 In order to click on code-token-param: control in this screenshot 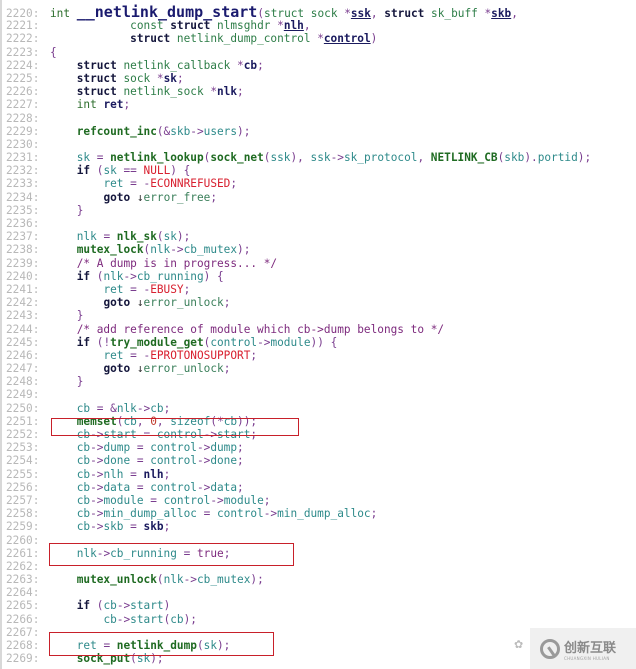, I will do `click(347, 39)`.